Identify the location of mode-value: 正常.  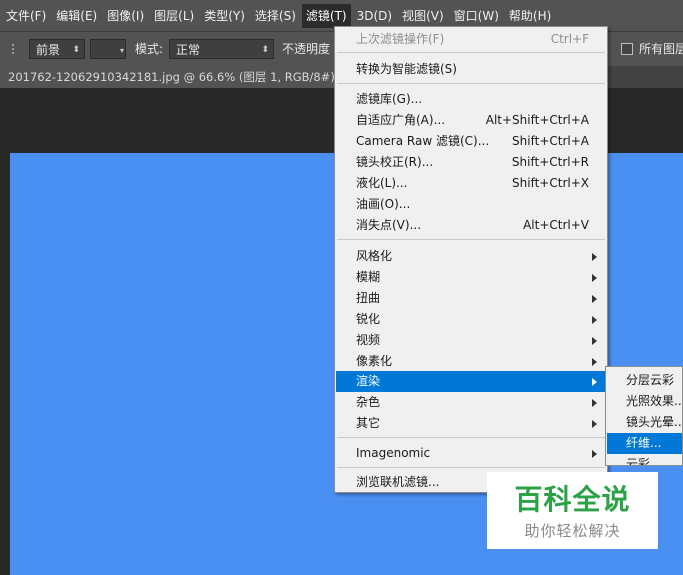
(188, 50).